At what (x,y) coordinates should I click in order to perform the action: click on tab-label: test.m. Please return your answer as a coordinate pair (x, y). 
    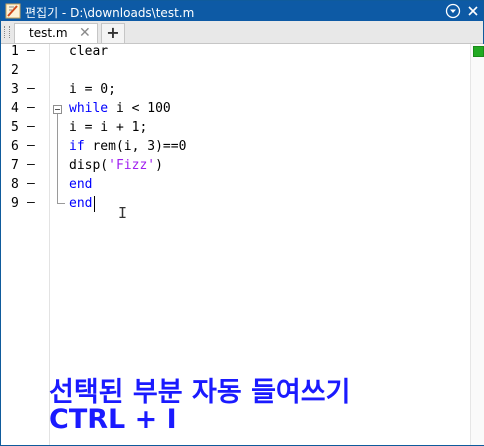
    Looking at the image, I should click on (48, 33).